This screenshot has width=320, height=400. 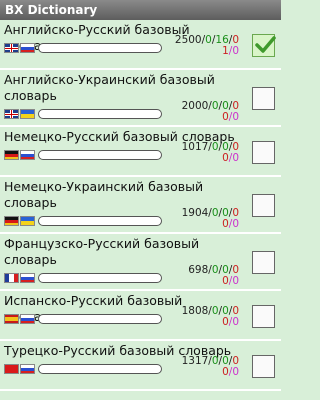 I want to click on app-title: BX Dictionary, so click(x=51, y=10).